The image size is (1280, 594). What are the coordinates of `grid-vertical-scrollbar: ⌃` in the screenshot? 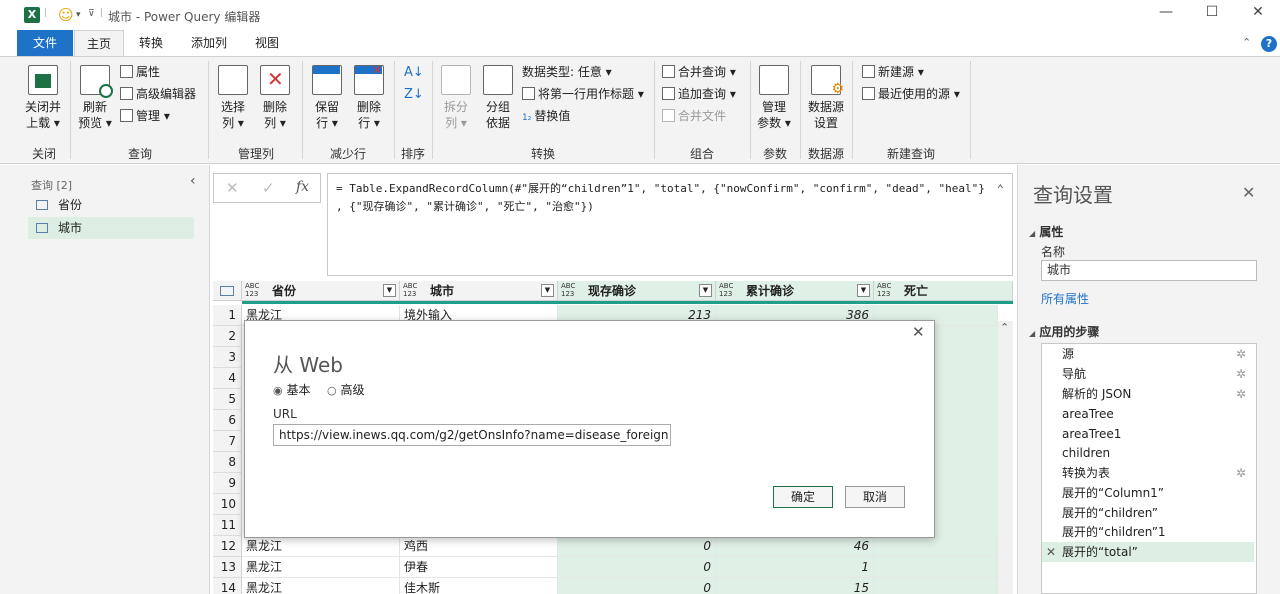 It's located at (1005, 457).